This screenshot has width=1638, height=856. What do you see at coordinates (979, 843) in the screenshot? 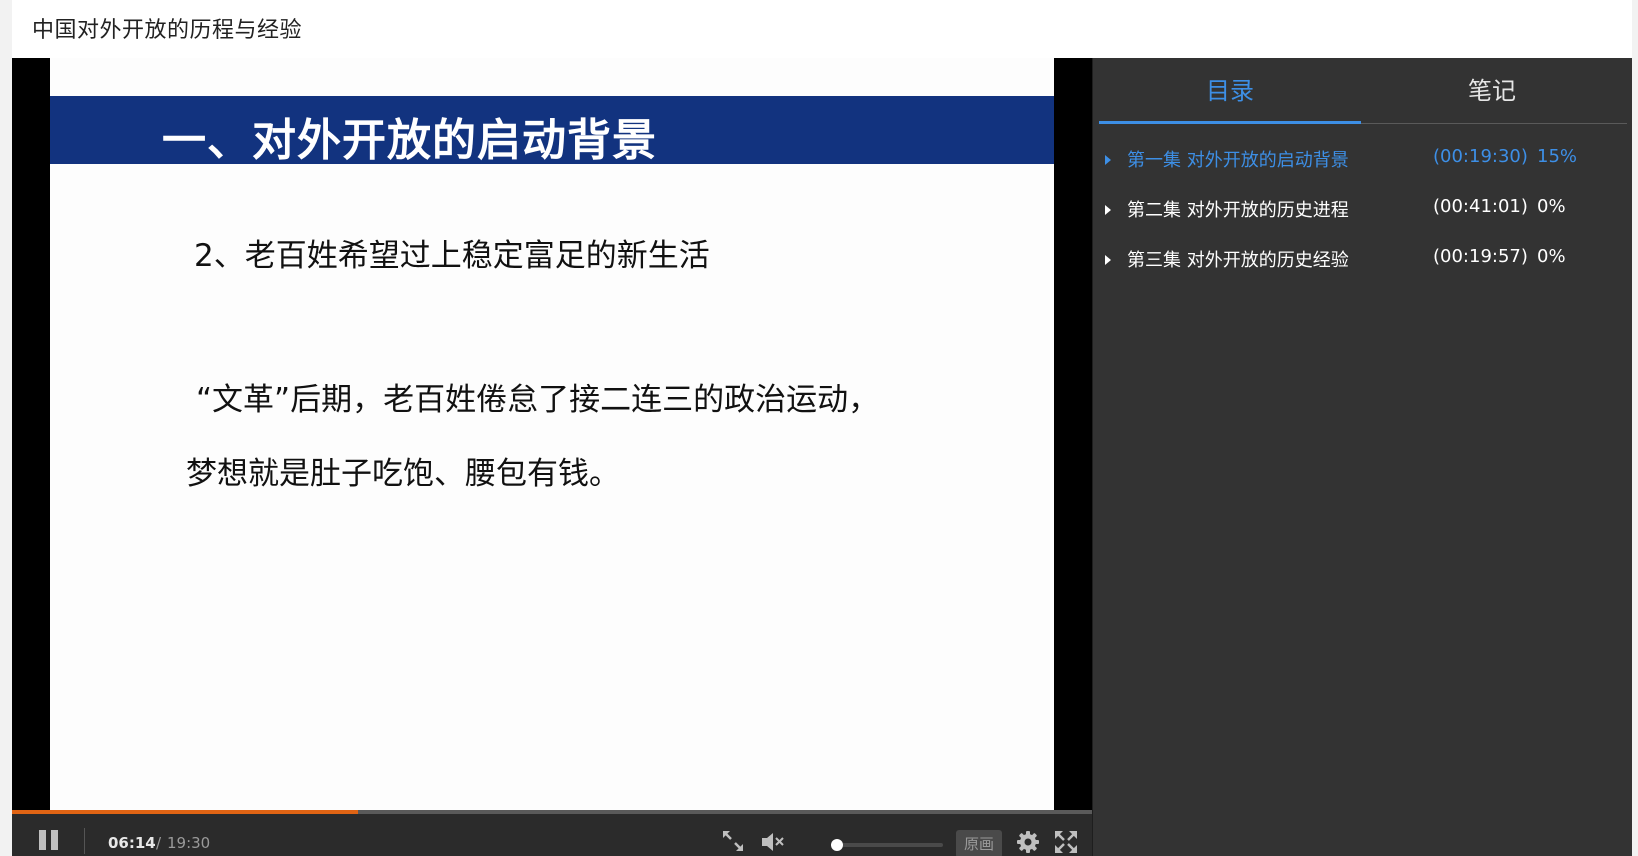
I see `quality-button: 原画` at bounding box center [979, 843].